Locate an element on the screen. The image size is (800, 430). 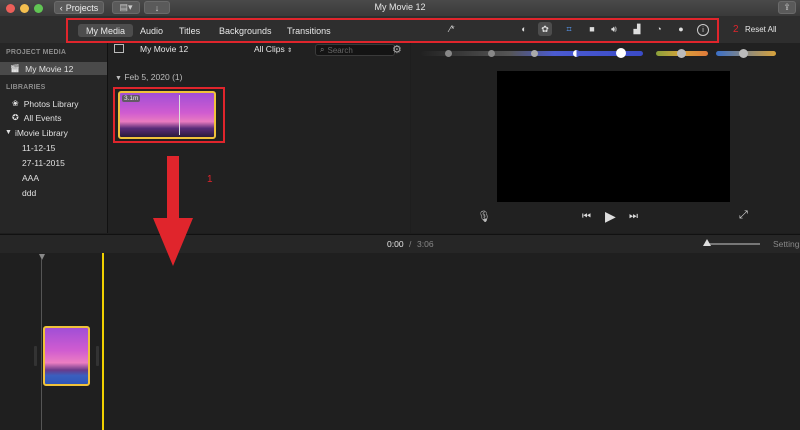
zoom-window-button is located at coordinates (38, 8).